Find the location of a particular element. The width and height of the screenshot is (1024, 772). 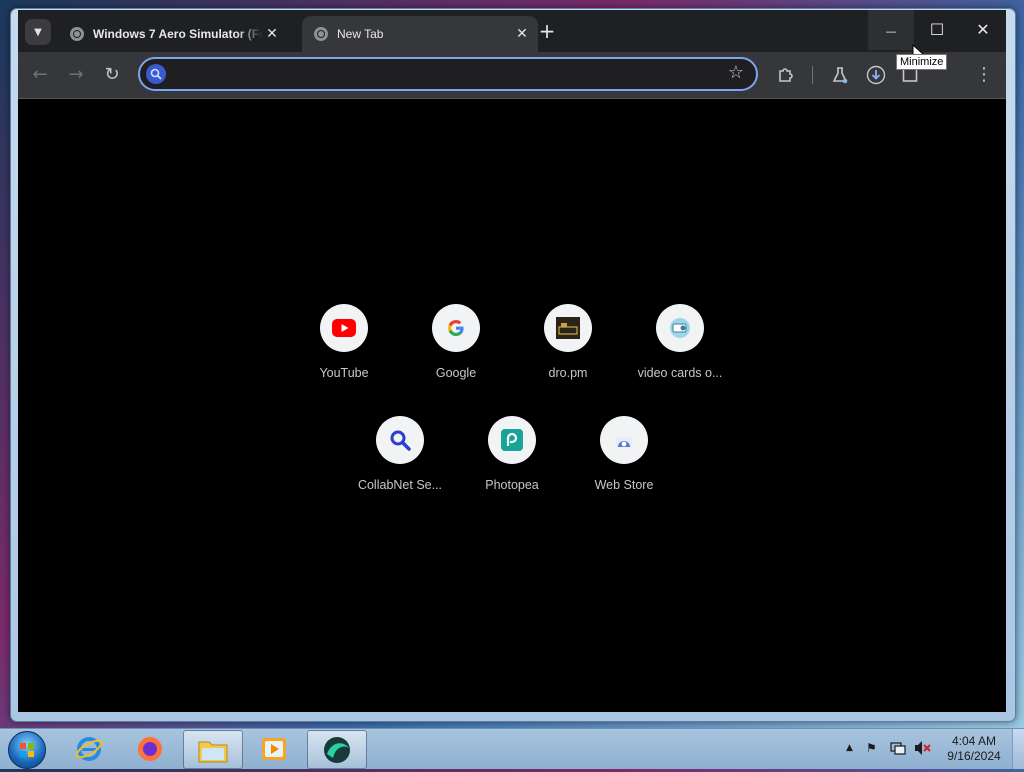

system-clock: 4:04 AM 9/16/2024 is located at coordinates (974, 749).